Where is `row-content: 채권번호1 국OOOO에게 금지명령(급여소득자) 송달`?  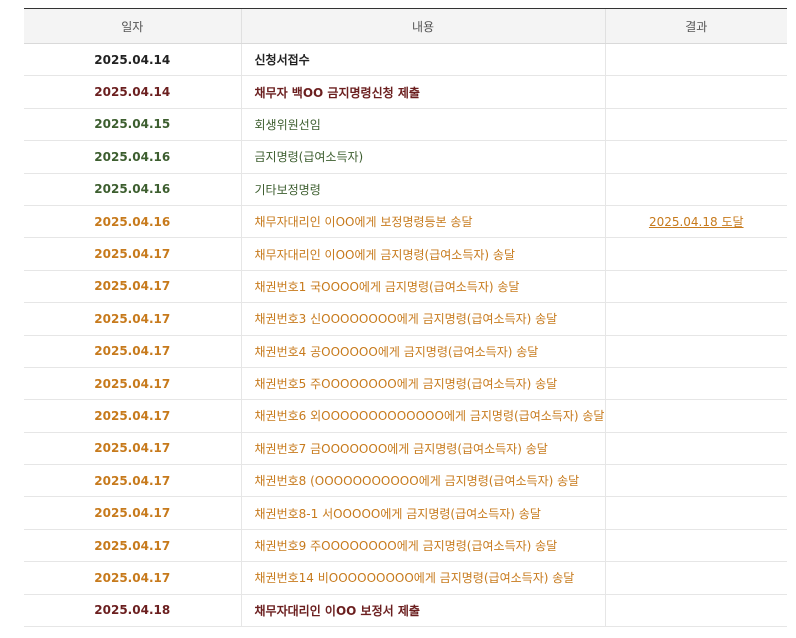 row-content: 채권번호1 국OOOO에게 금지명령(급여소득자) 송달 is located at coordinates (422, 287).